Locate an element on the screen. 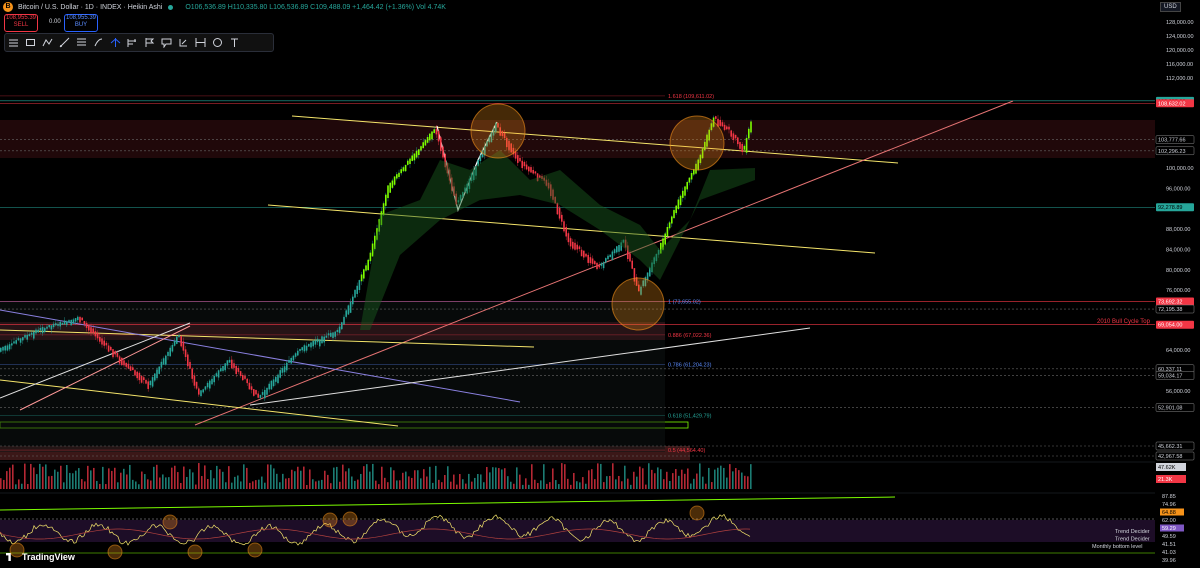 The height and width of the screenshot is (568, 1200). price-tick: 64,000.00 is located at coordinates (1178, 351).